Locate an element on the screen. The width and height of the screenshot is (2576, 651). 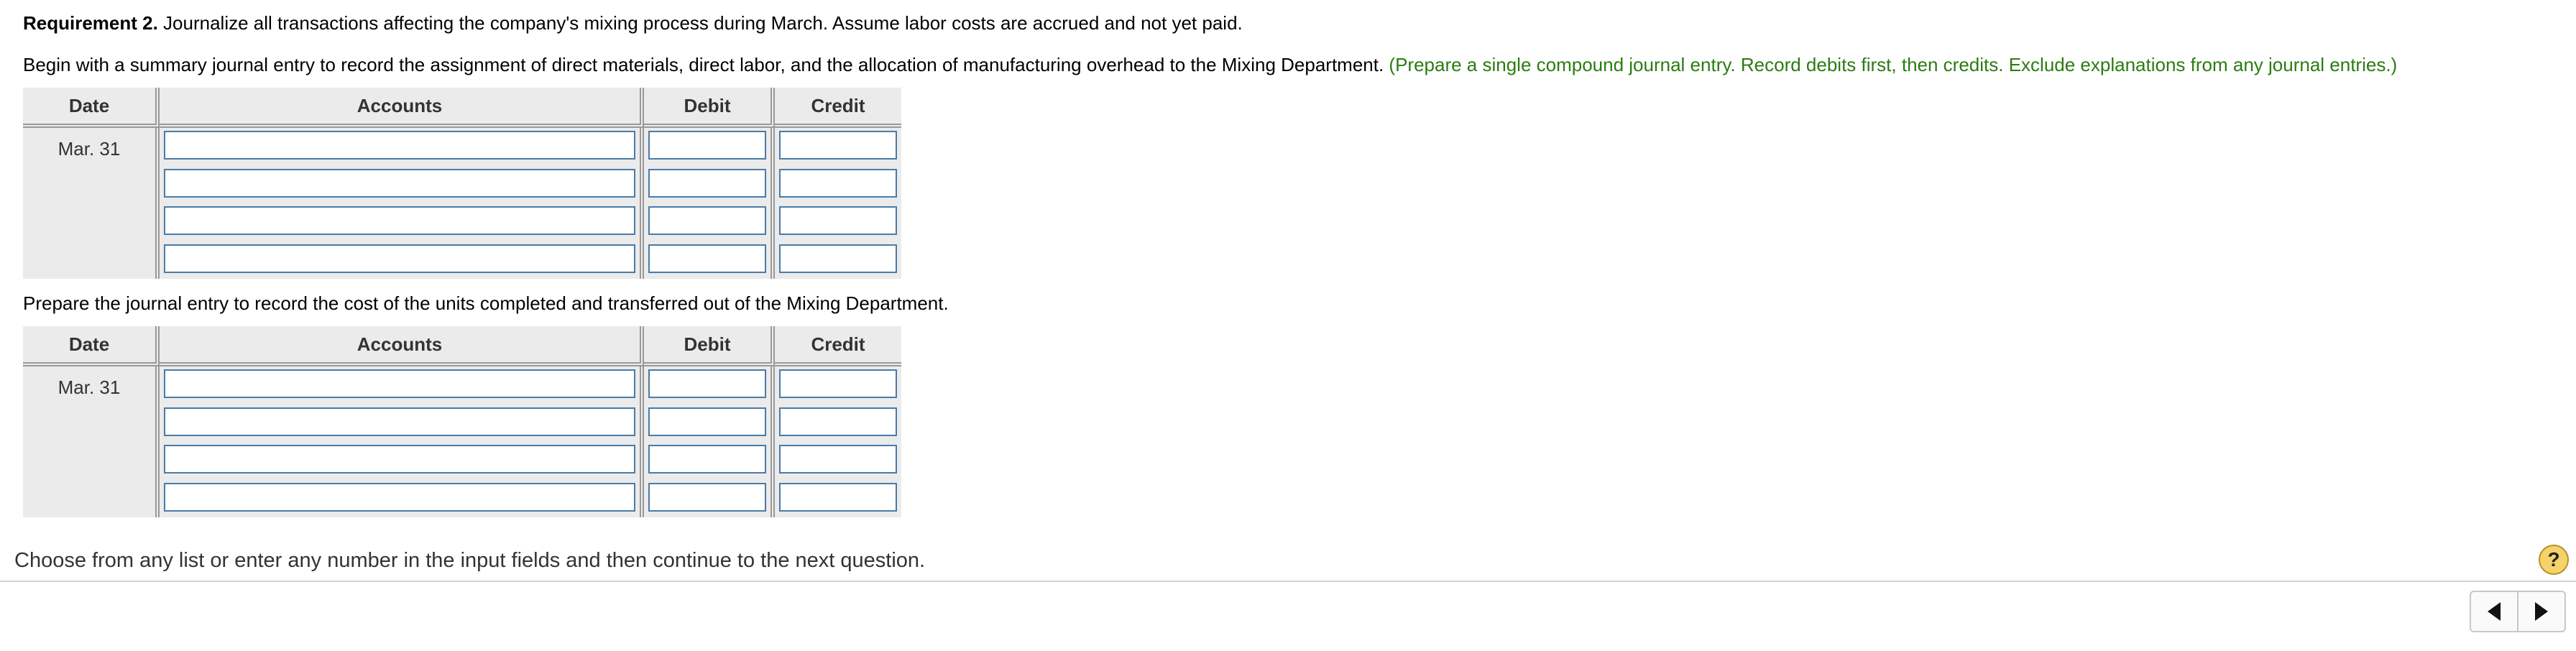
previous-button is located at coordinates (2494, 611).